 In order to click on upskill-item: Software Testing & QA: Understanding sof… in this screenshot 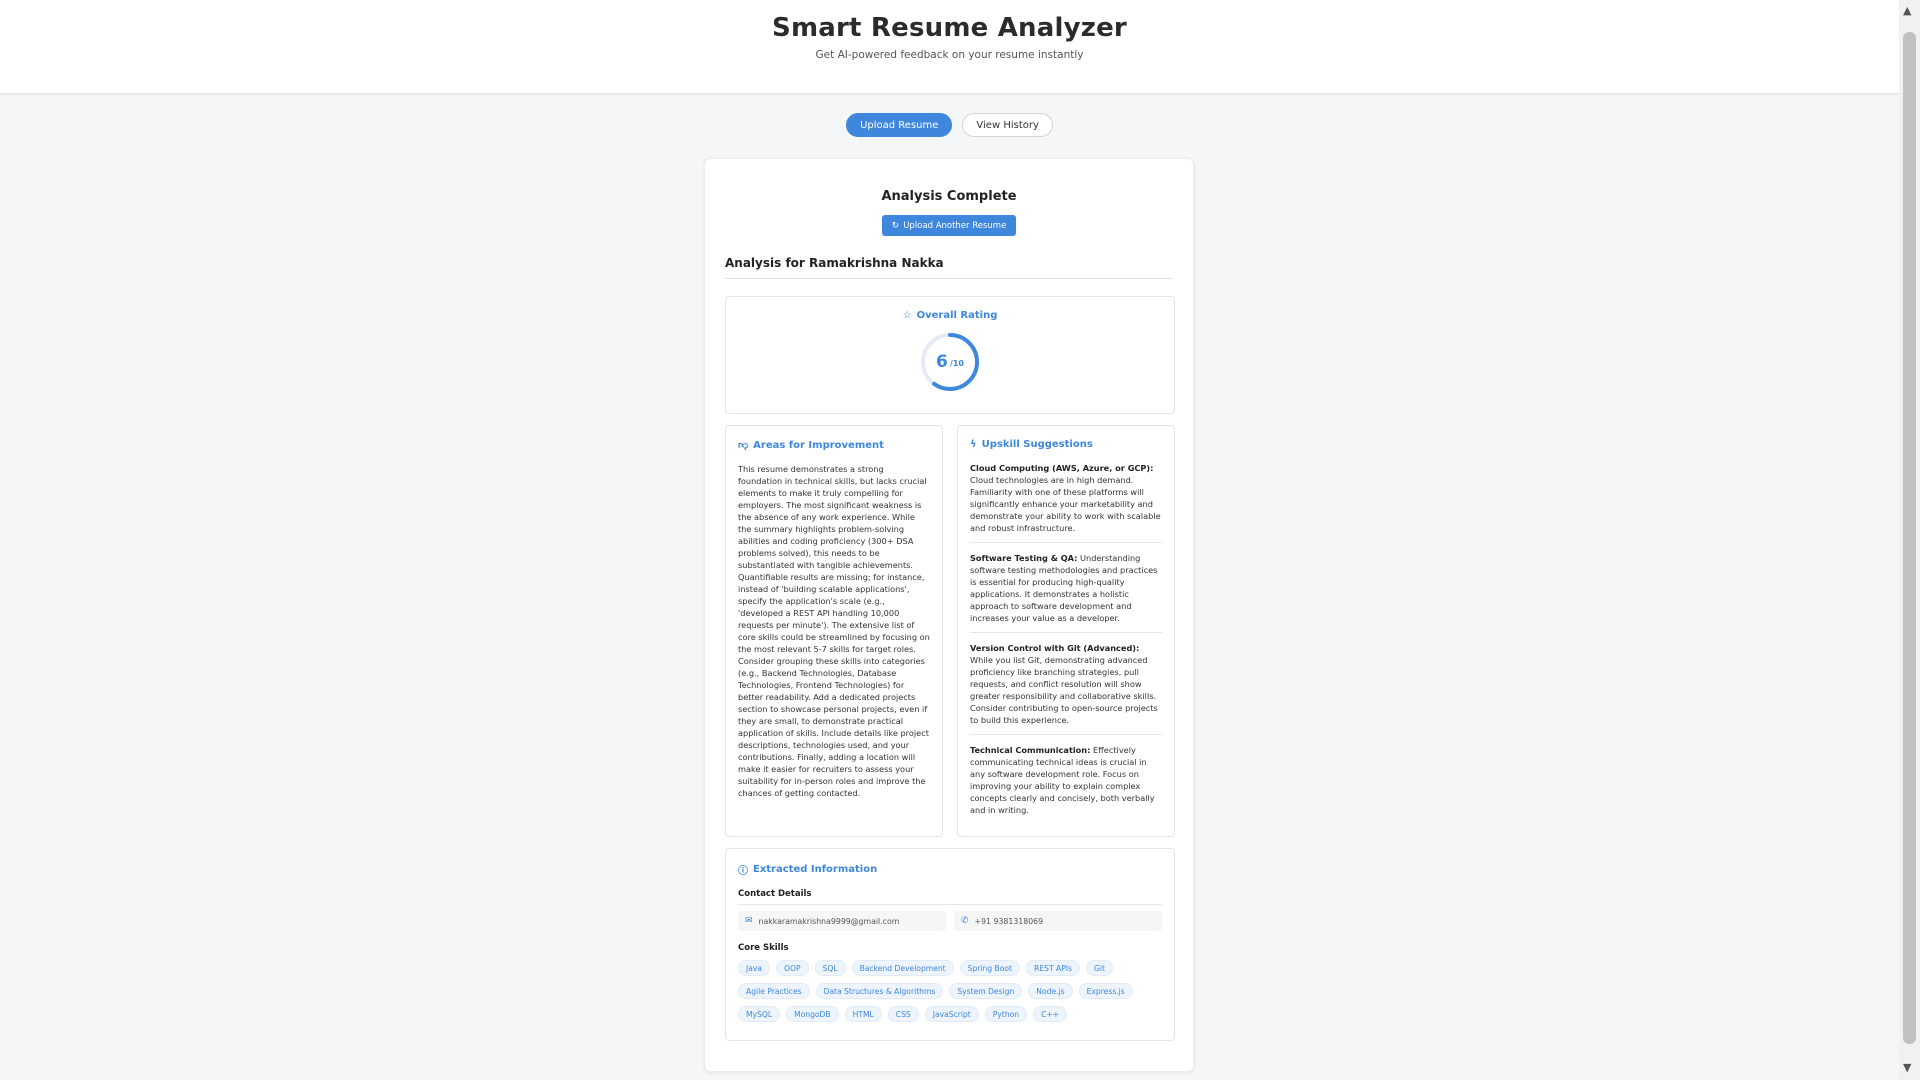, I will do `click(1066, 592)`.